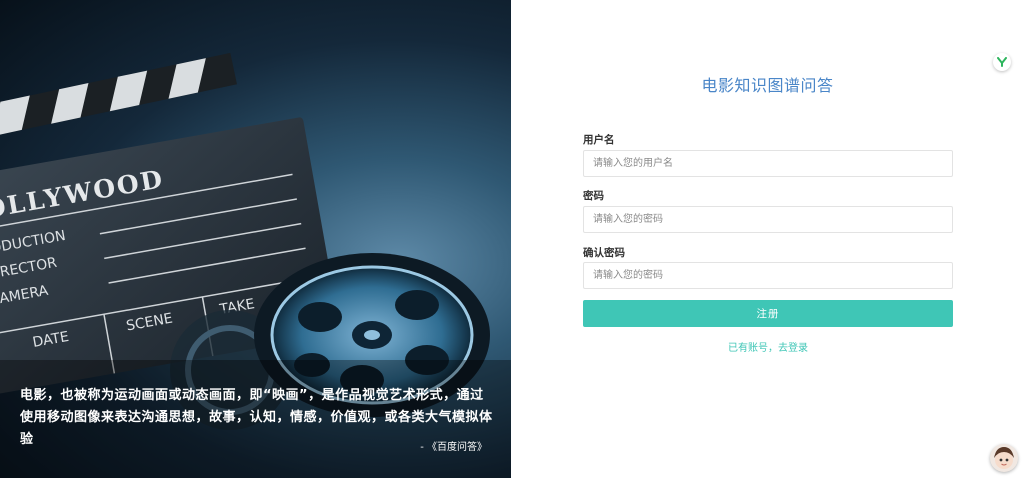  Describe the element at coordinates (768, 275) in the screenshot. I see `confirm-password-input` at that location.